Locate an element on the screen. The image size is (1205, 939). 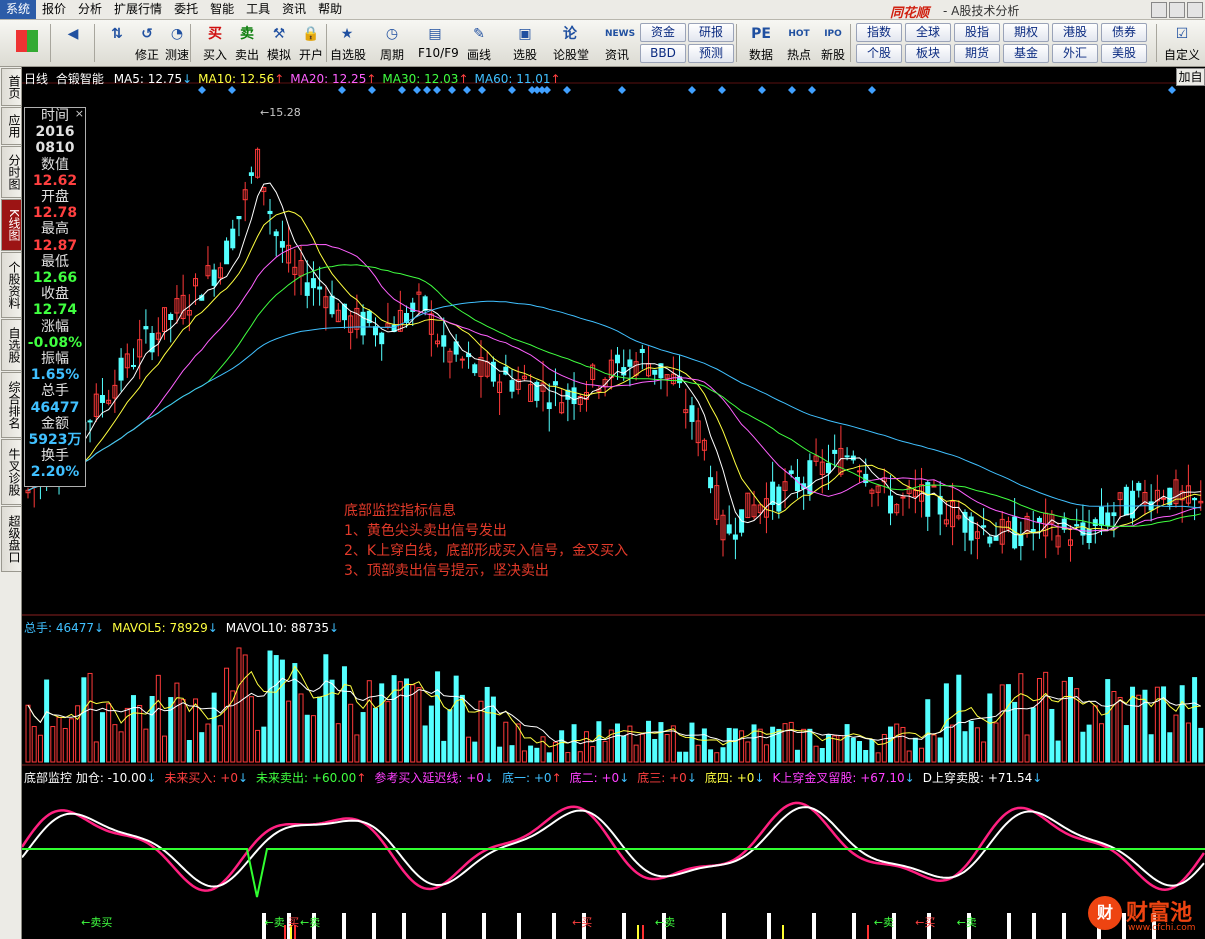
market-button-7: 板块 is located at coordinates (928, 53).